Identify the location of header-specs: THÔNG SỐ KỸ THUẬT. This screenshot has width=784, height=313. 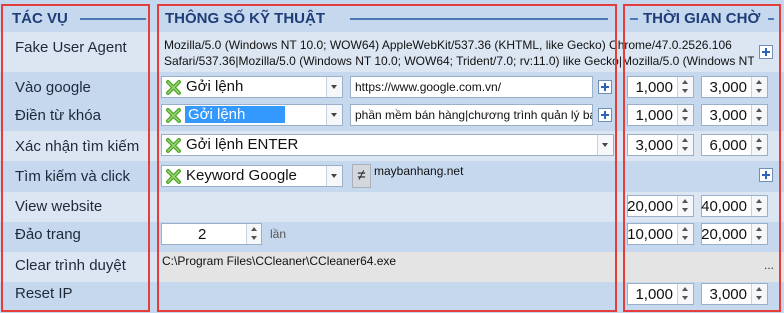
(245, 18).